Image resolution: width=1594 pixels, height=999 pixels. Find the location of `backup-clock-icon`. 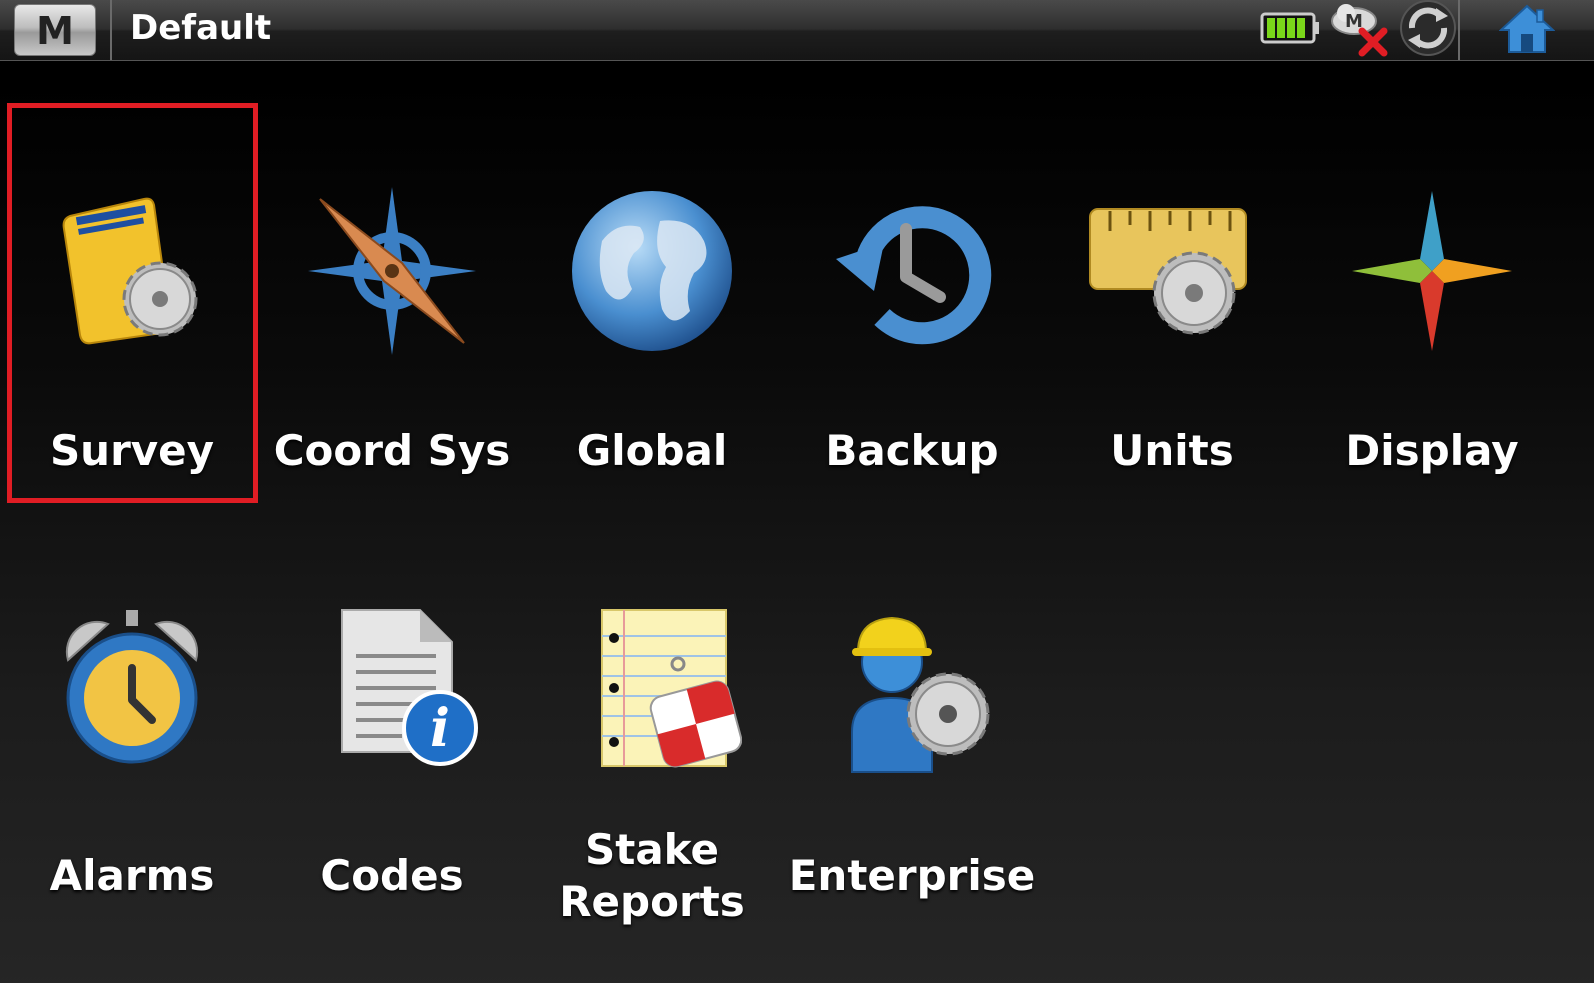

backup-clock-icon is located at coordinates (912, 271).